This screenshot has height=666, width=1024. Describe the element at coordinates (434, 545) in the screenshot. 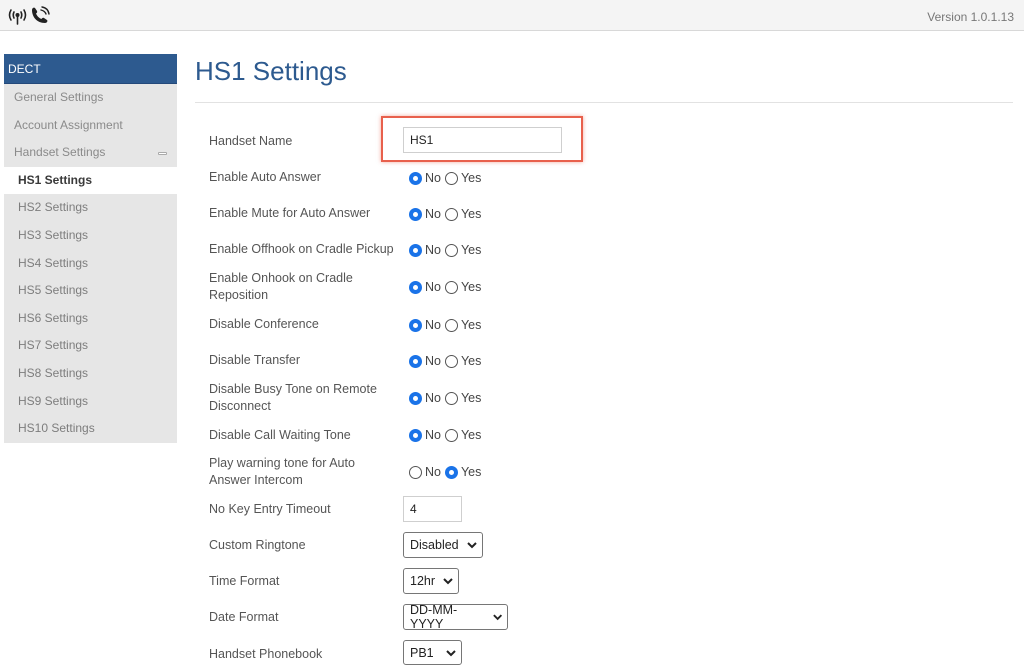

I see `custom-ringtone-value: Disabled` at that location.